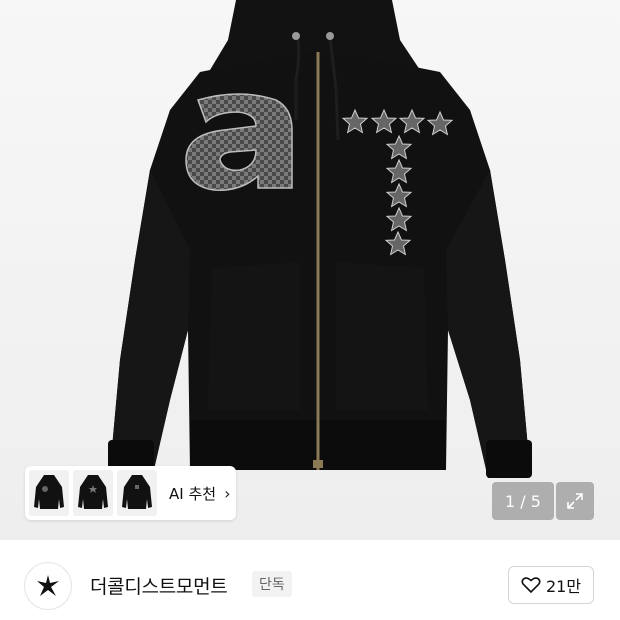 This screenshot has height=620, width=620. I want to click on hoodie-front-thumb-icon, so click(49, 492).